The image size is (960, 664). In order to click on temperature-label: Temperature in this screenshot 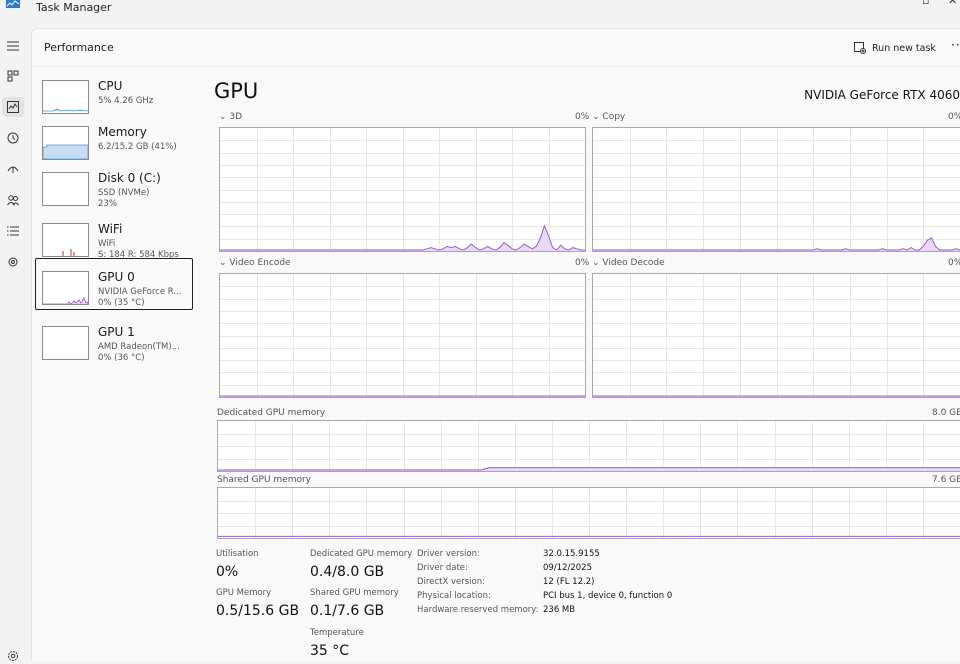, I will do `click(337, 633)`.